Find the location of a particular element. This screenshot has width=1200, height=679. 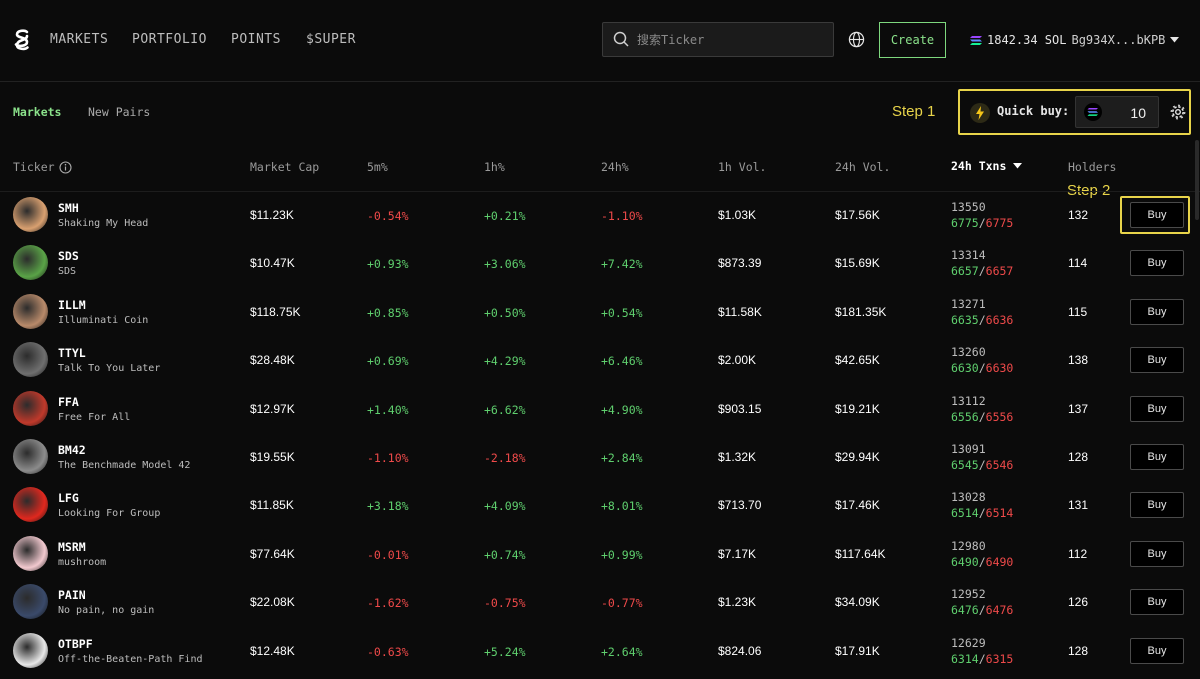

lightning-icon is located at coordinates (980, 113).